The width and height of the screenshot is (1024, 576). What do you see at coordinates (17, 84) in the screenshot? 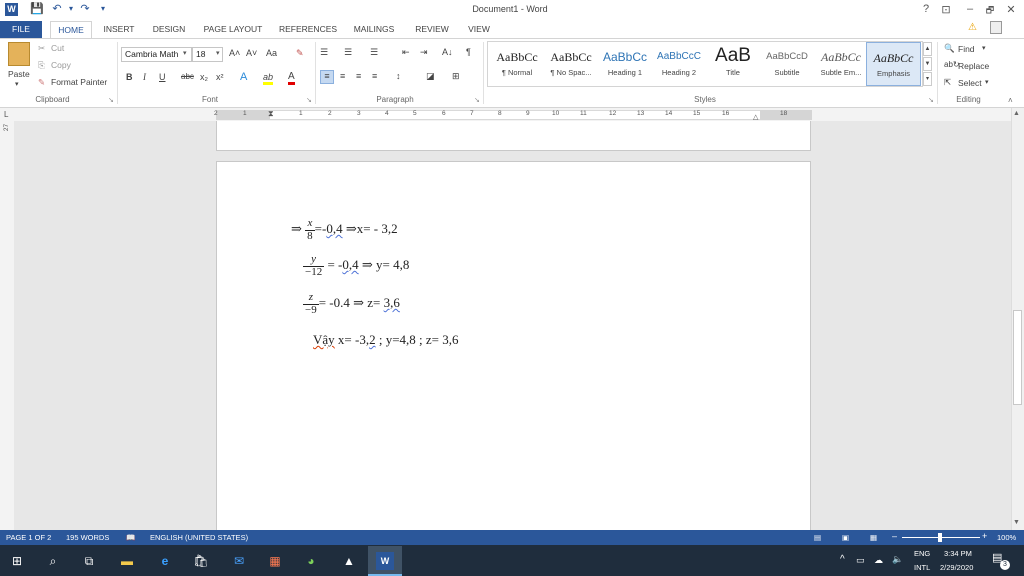
I see `paste-dropdown-icon: ▾` at bounding box center [17, 84].